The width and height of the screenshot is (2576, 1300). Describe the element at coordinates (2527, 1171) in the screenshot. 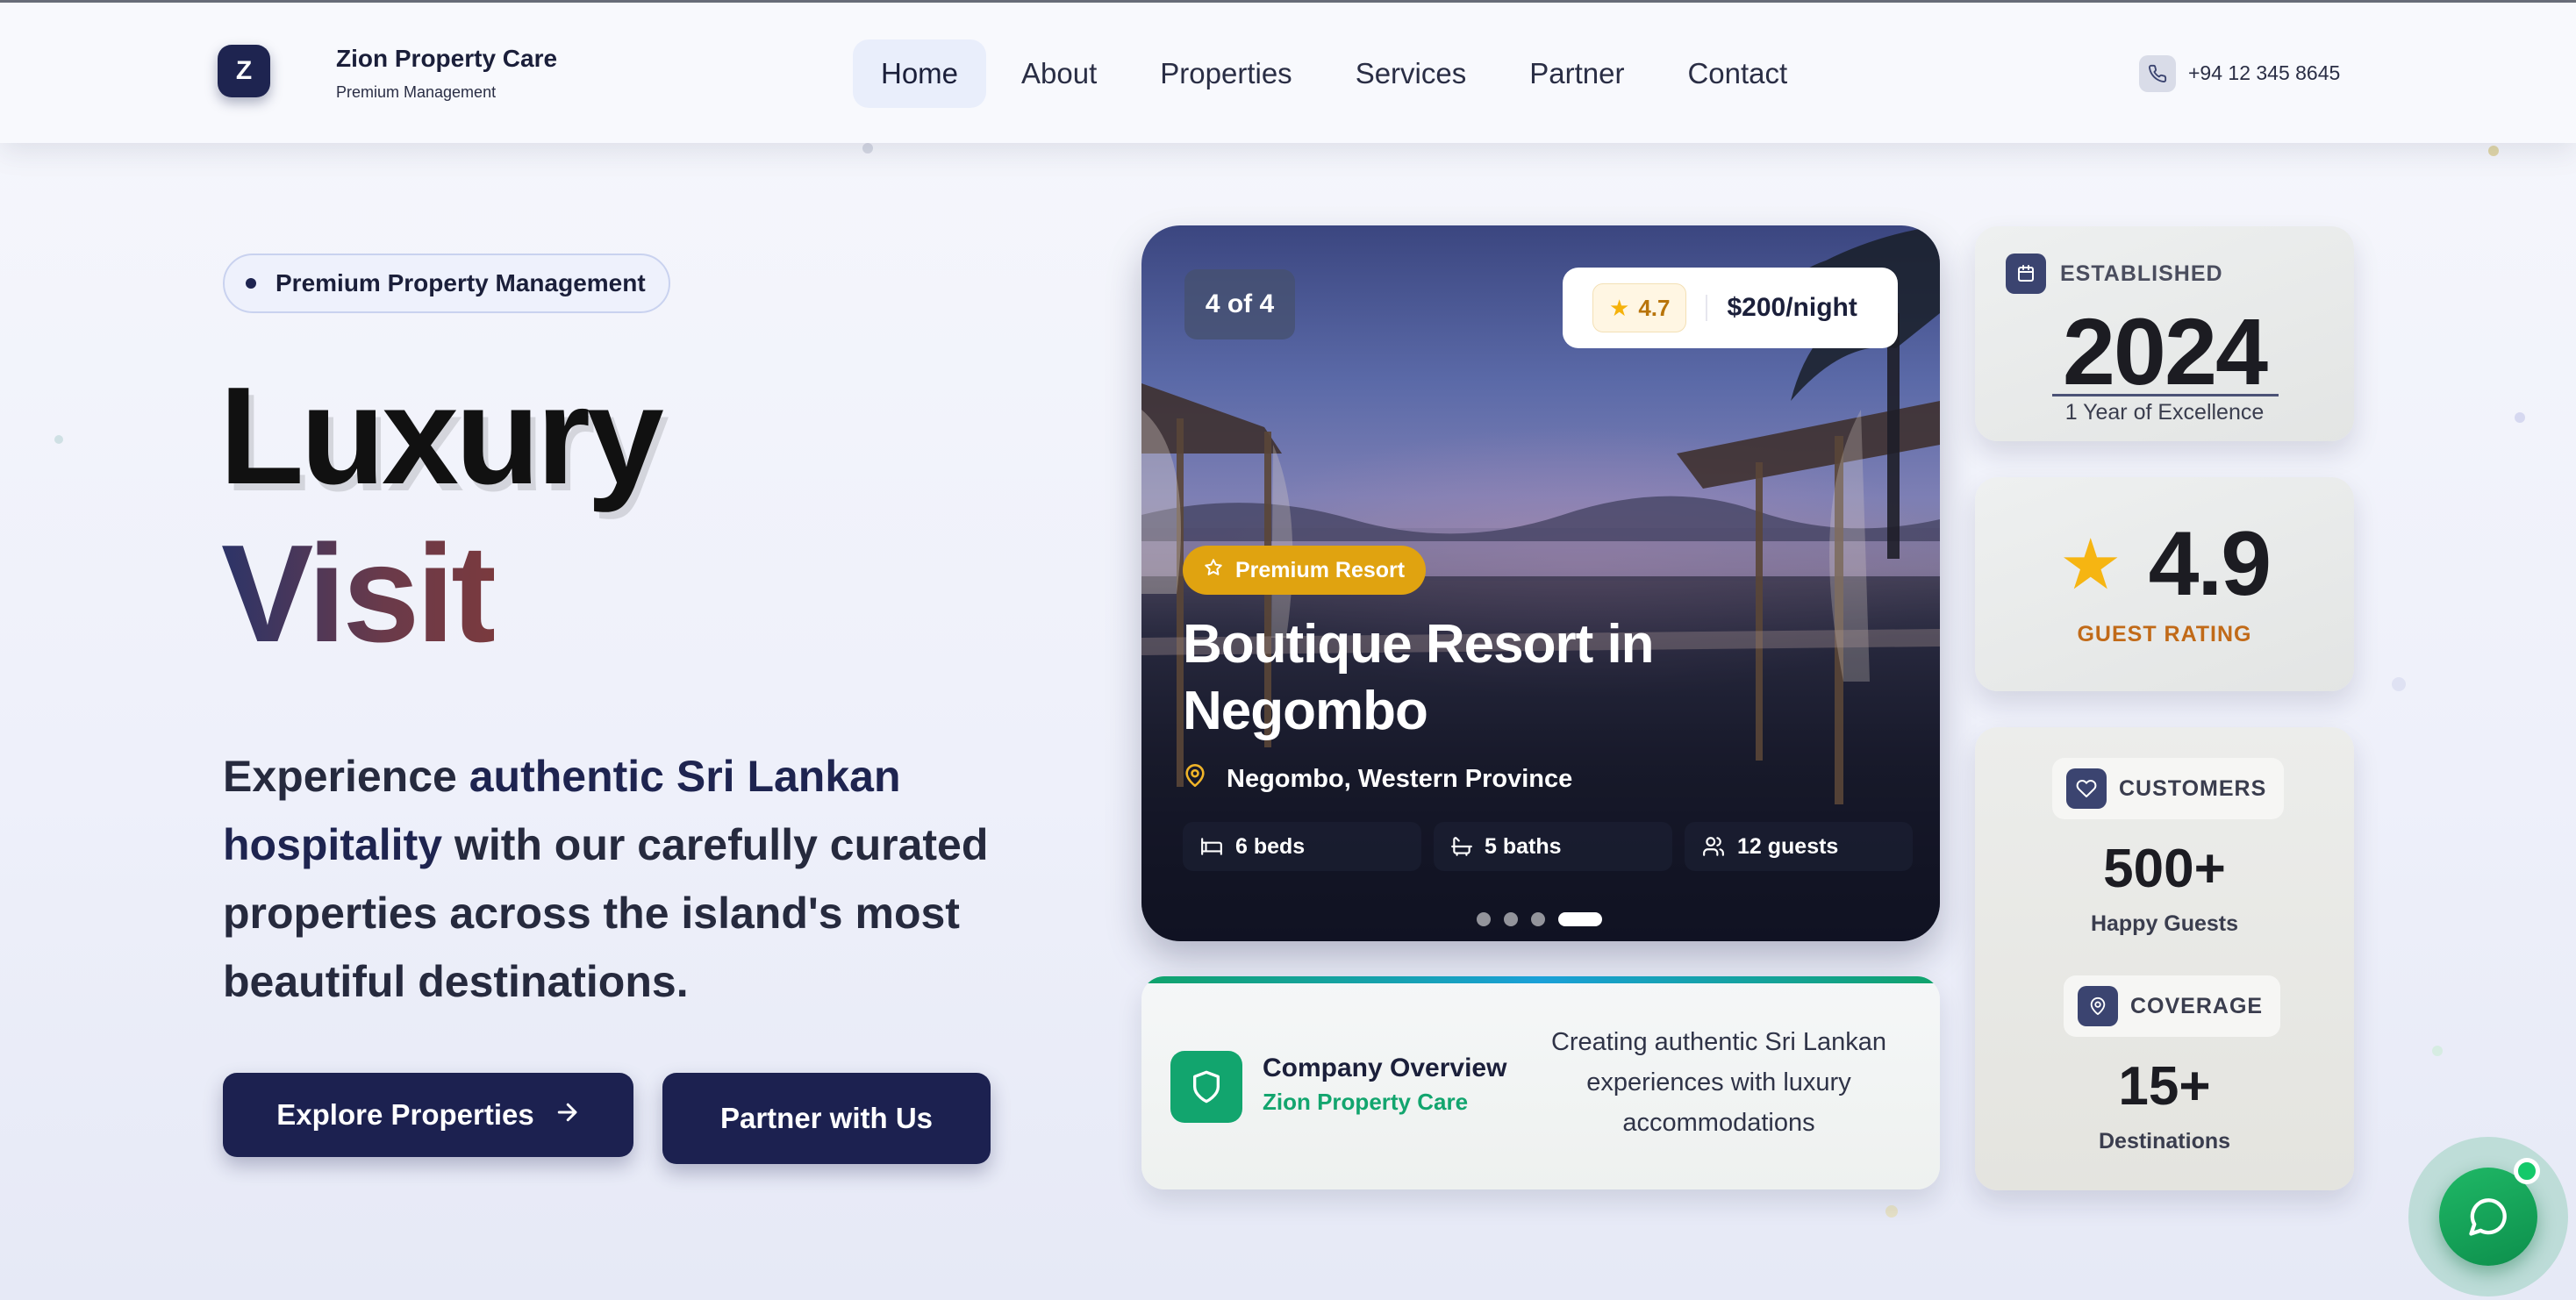

I see `online-status-dot` at that location.